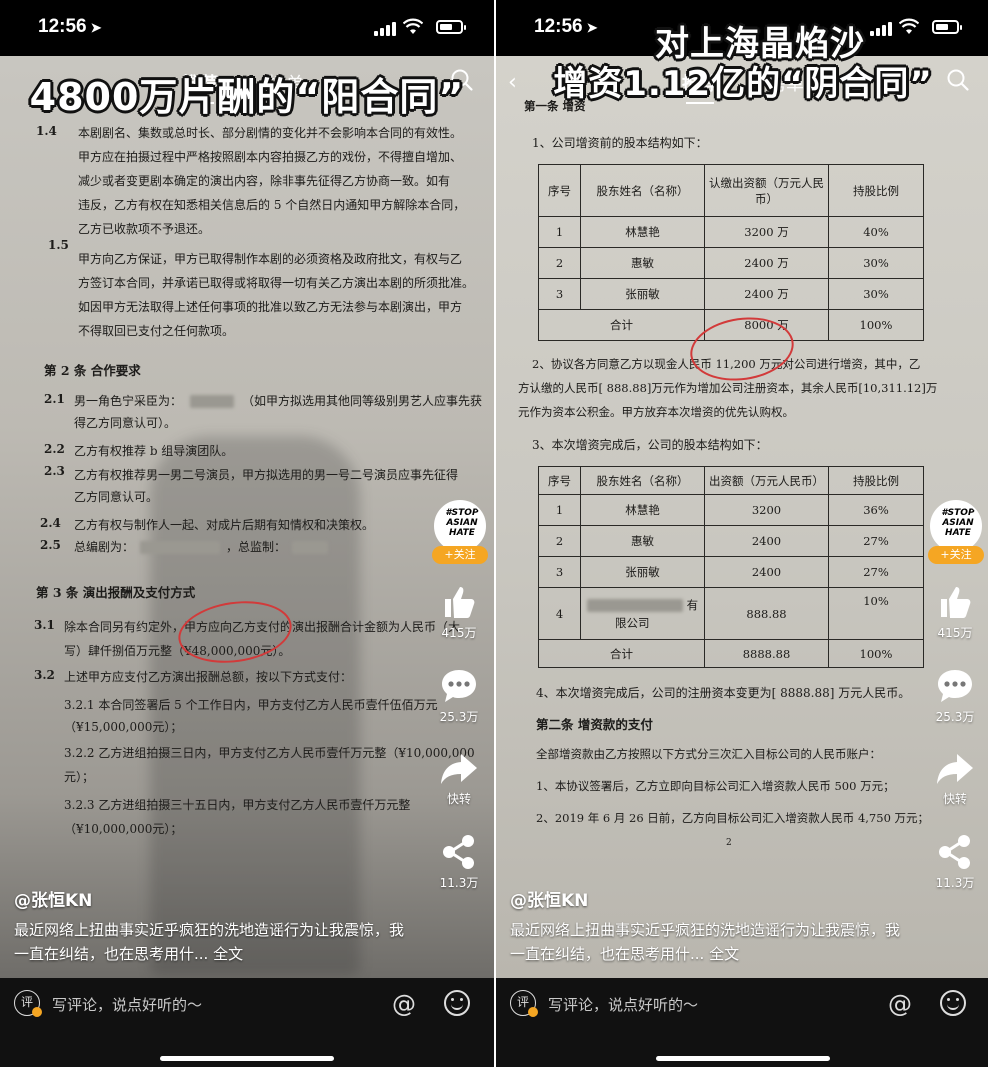  Describe the element at coordinates (264, 181) in the screenshot. I see `doc-line: 减少或者变更剧本确定的演出内容，除非事先征得乙方协商一致。如有` at that location.